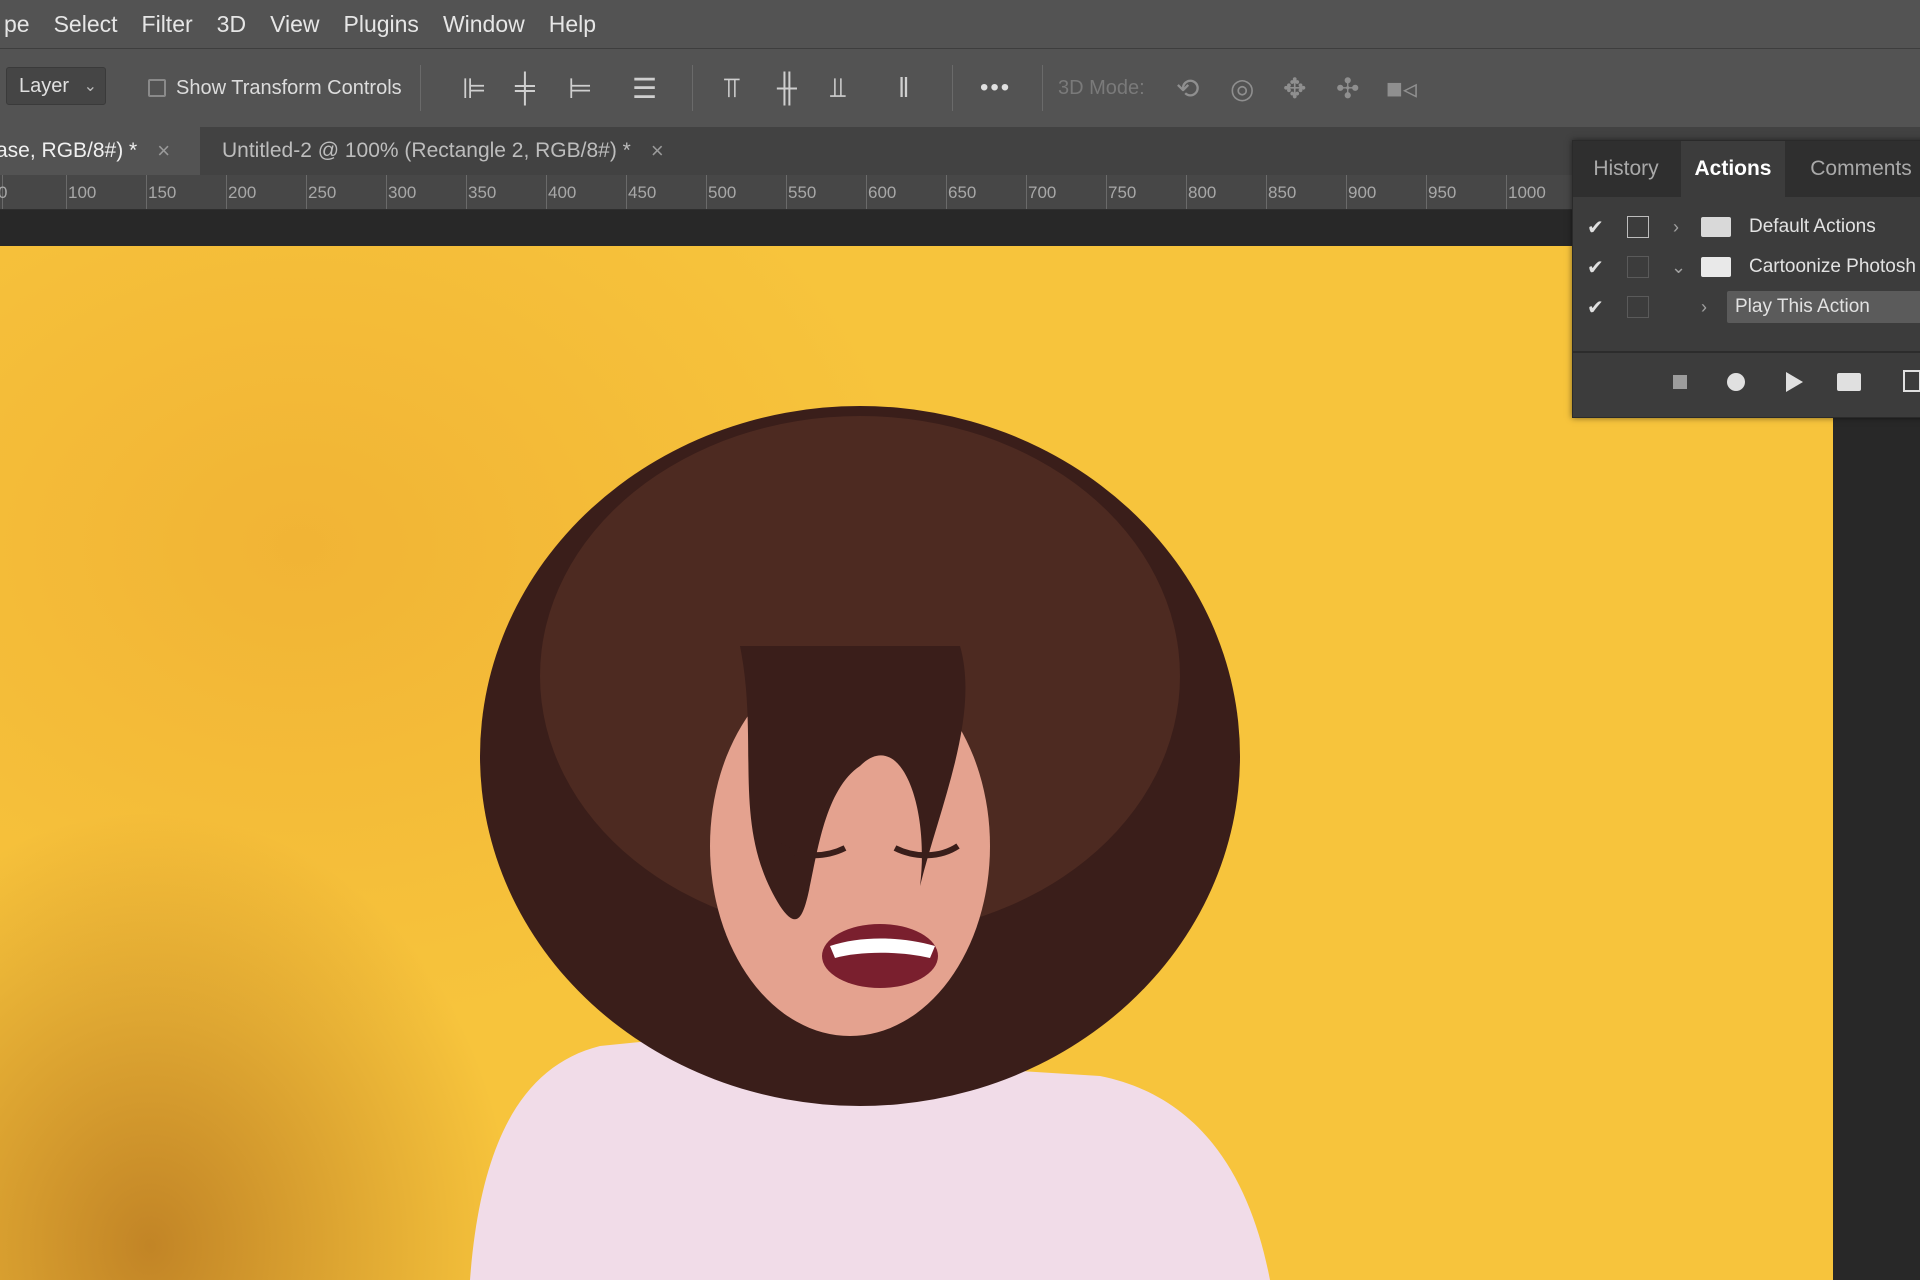 The image size is (1920, 1280). What do you see at coordinates (294, 24) in the screenshot?
I see `menu-view: View` at bounding box center [294, 24].